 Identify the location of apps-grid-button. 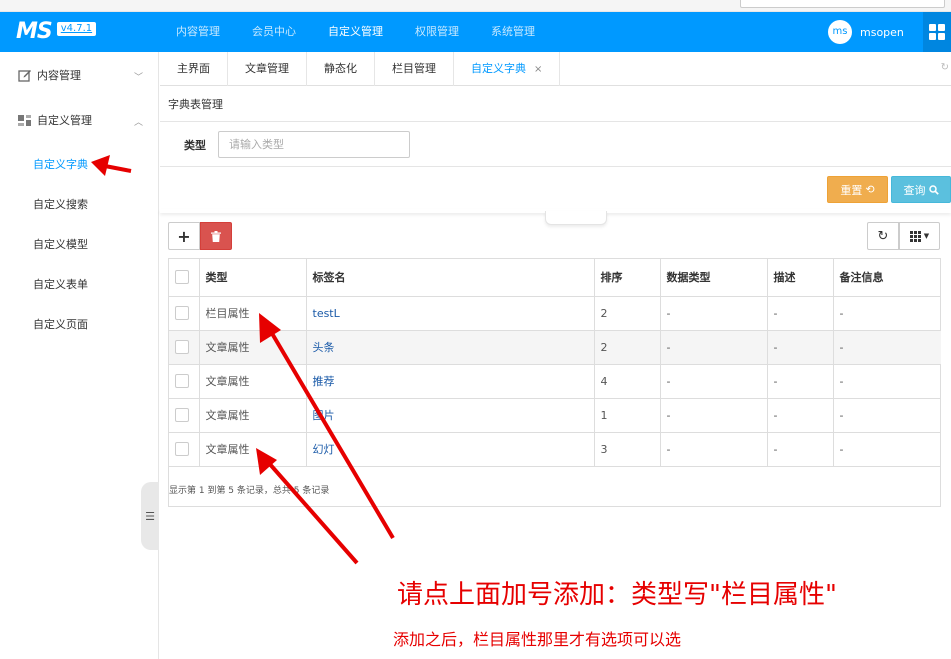
(937, 32).